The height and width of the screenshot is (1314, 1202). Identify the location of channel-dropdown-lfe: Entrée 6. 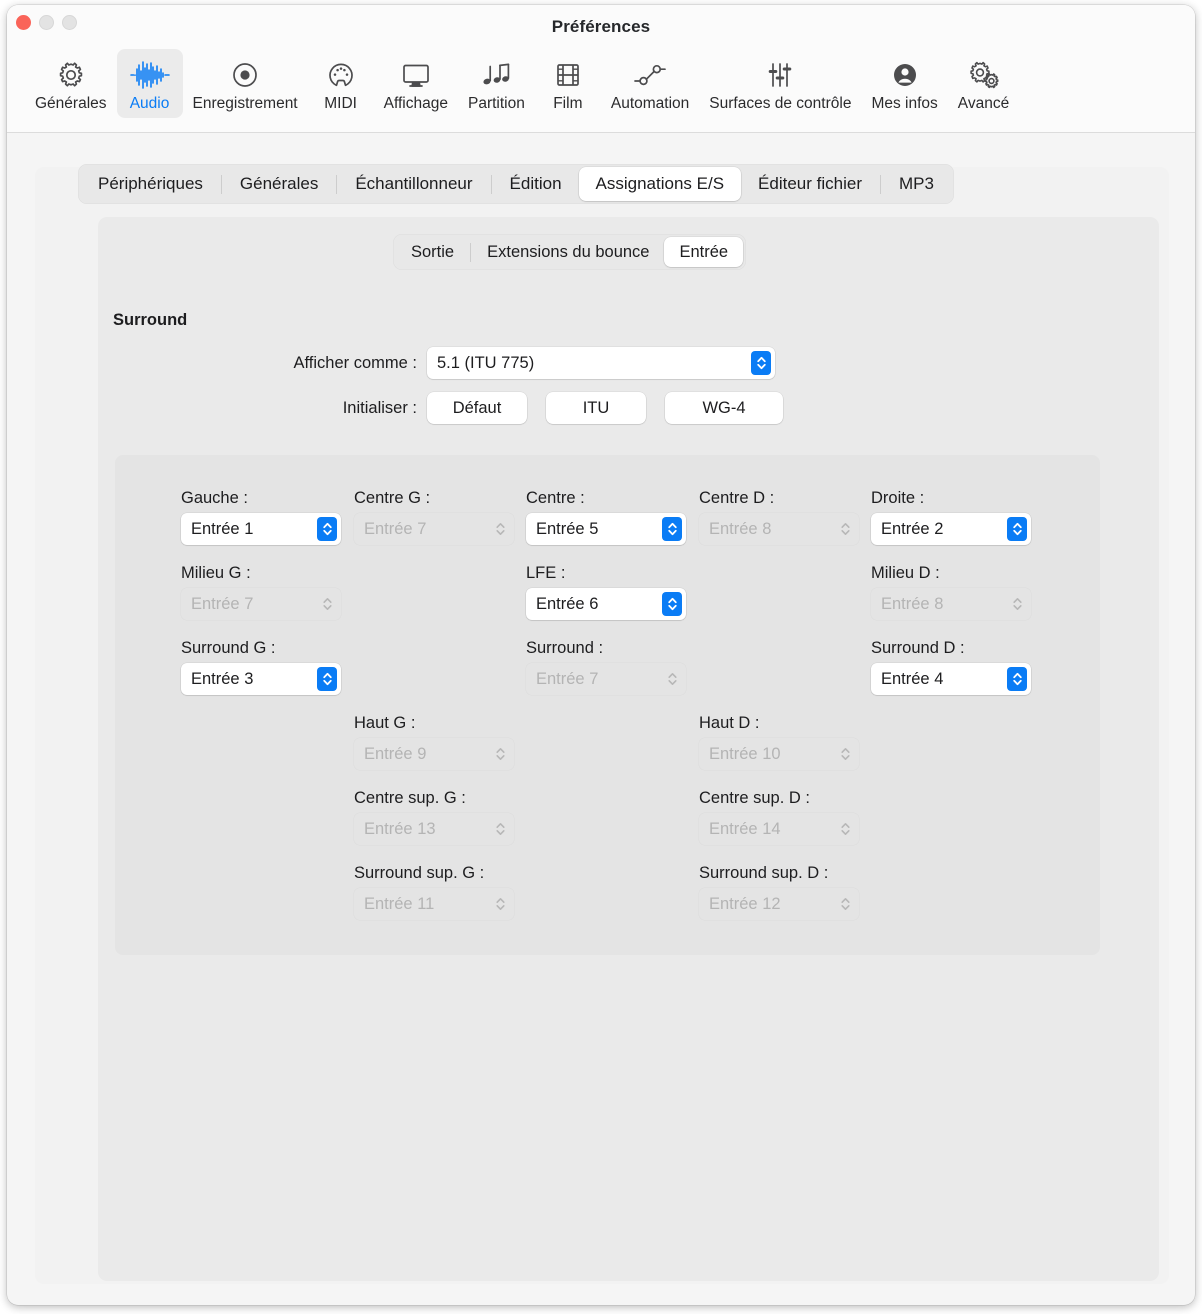
(606, 604).